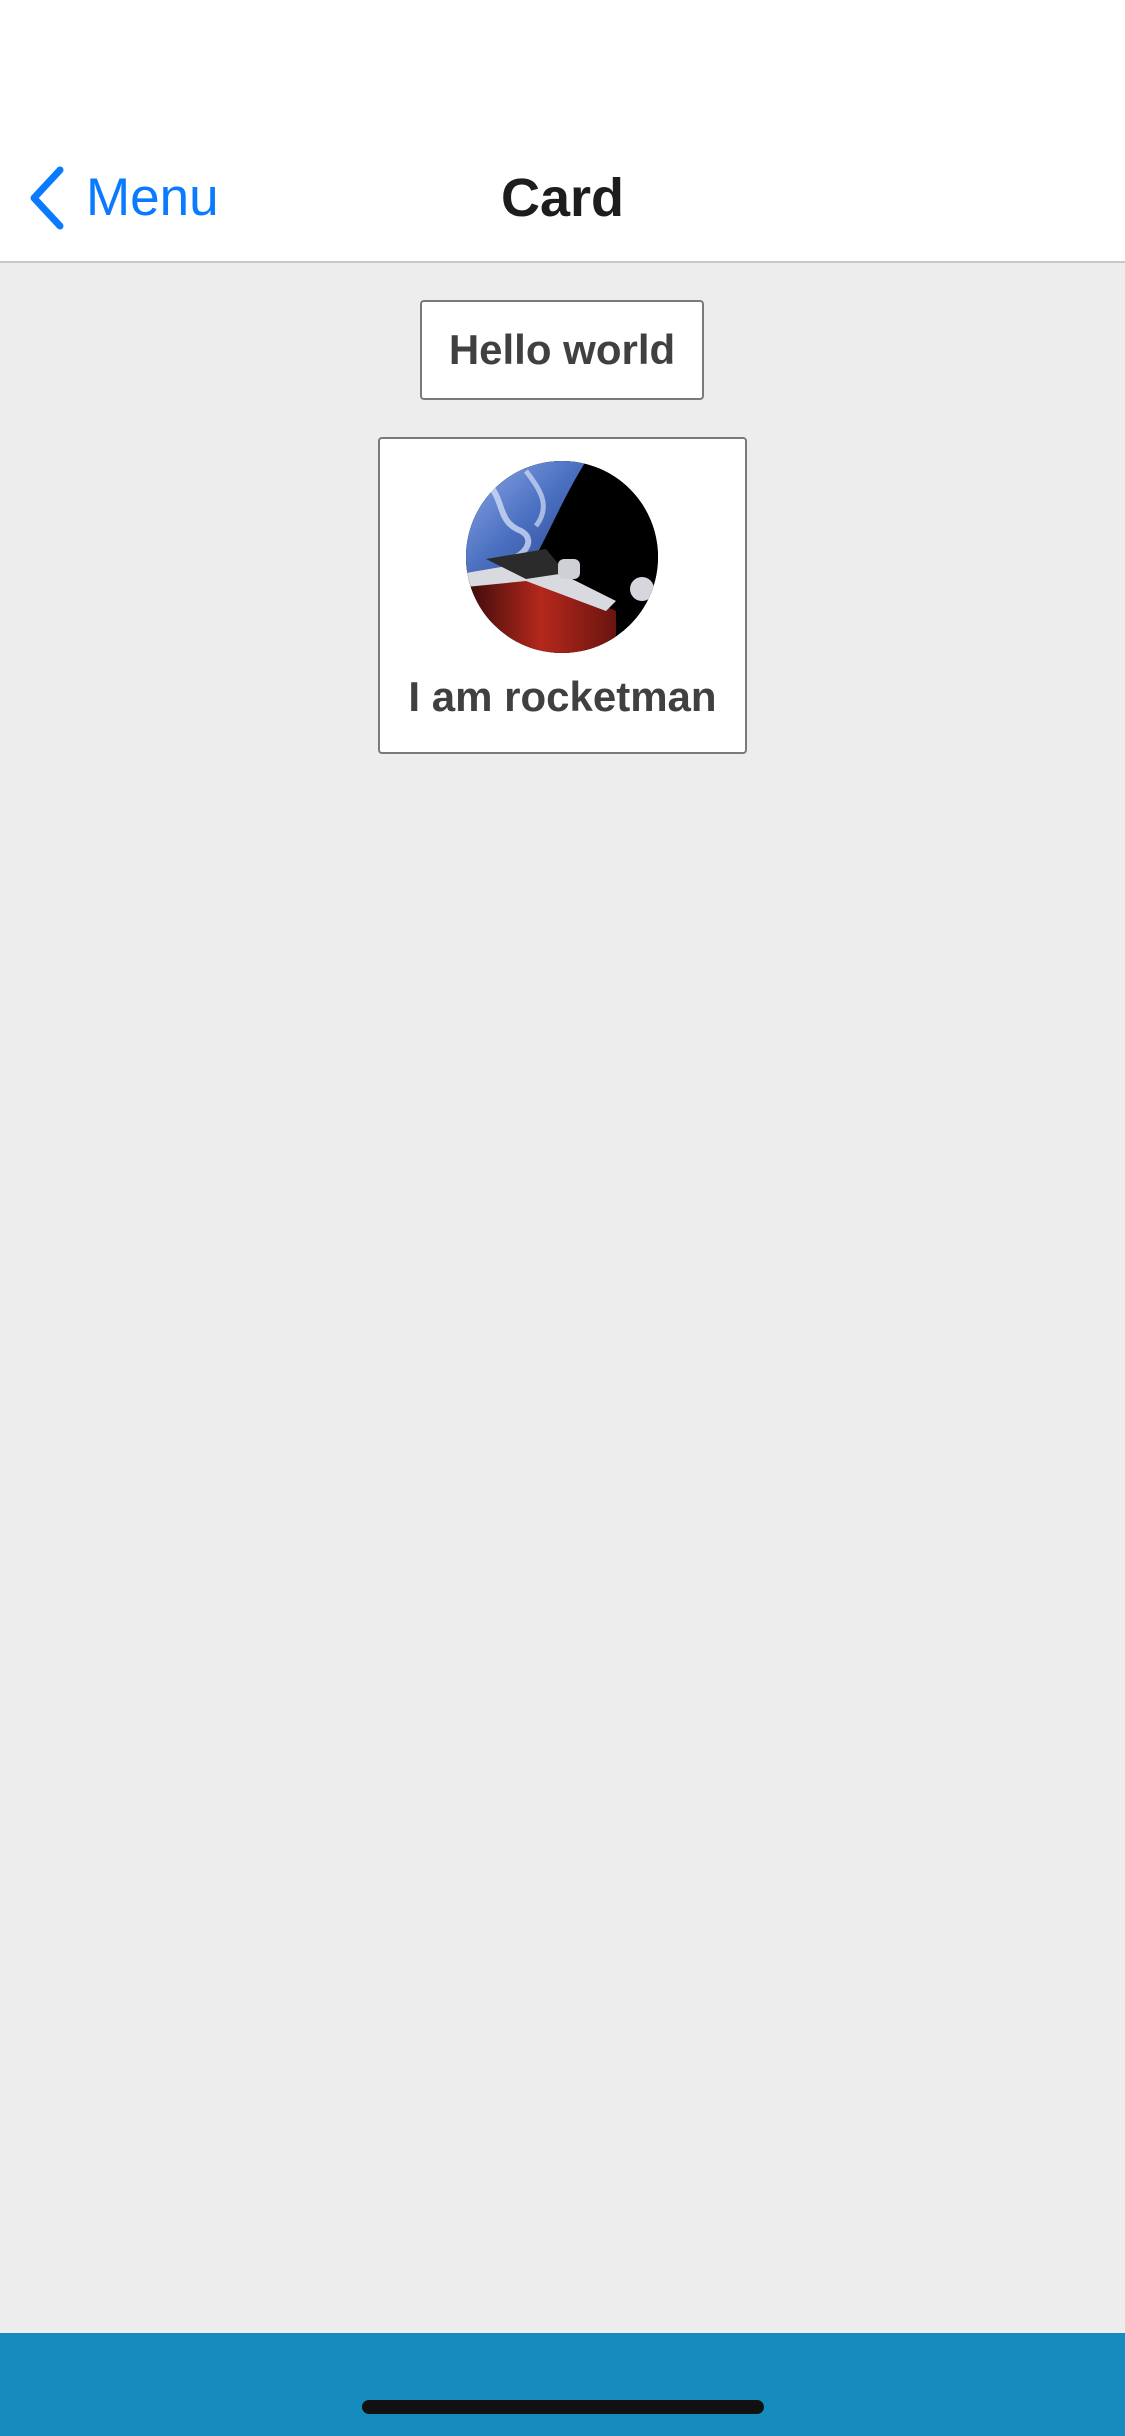 This screenshot has width=1125, height=2436. What do you see at coordinates (562, 557) in the screenshot?
I see `avatar` at bounding box center [562, 557].